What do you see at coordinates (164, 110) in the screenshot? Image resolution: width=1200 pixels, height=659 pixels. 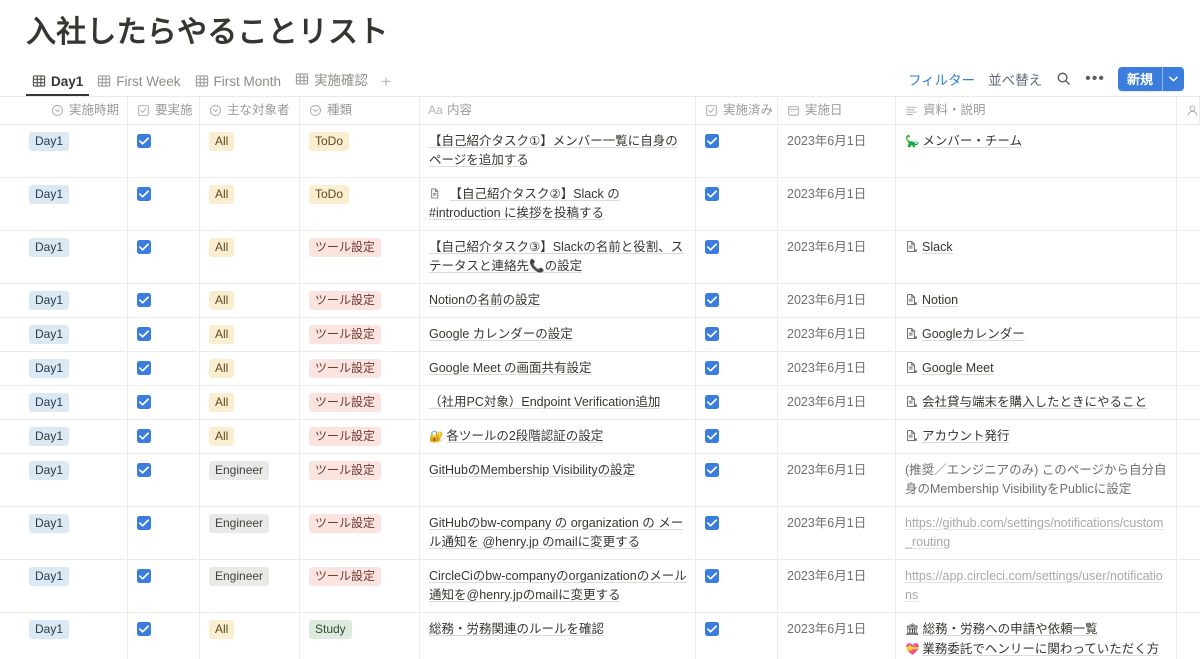 I see `column-header-you: 要実施` at bounding box center [164, 110].